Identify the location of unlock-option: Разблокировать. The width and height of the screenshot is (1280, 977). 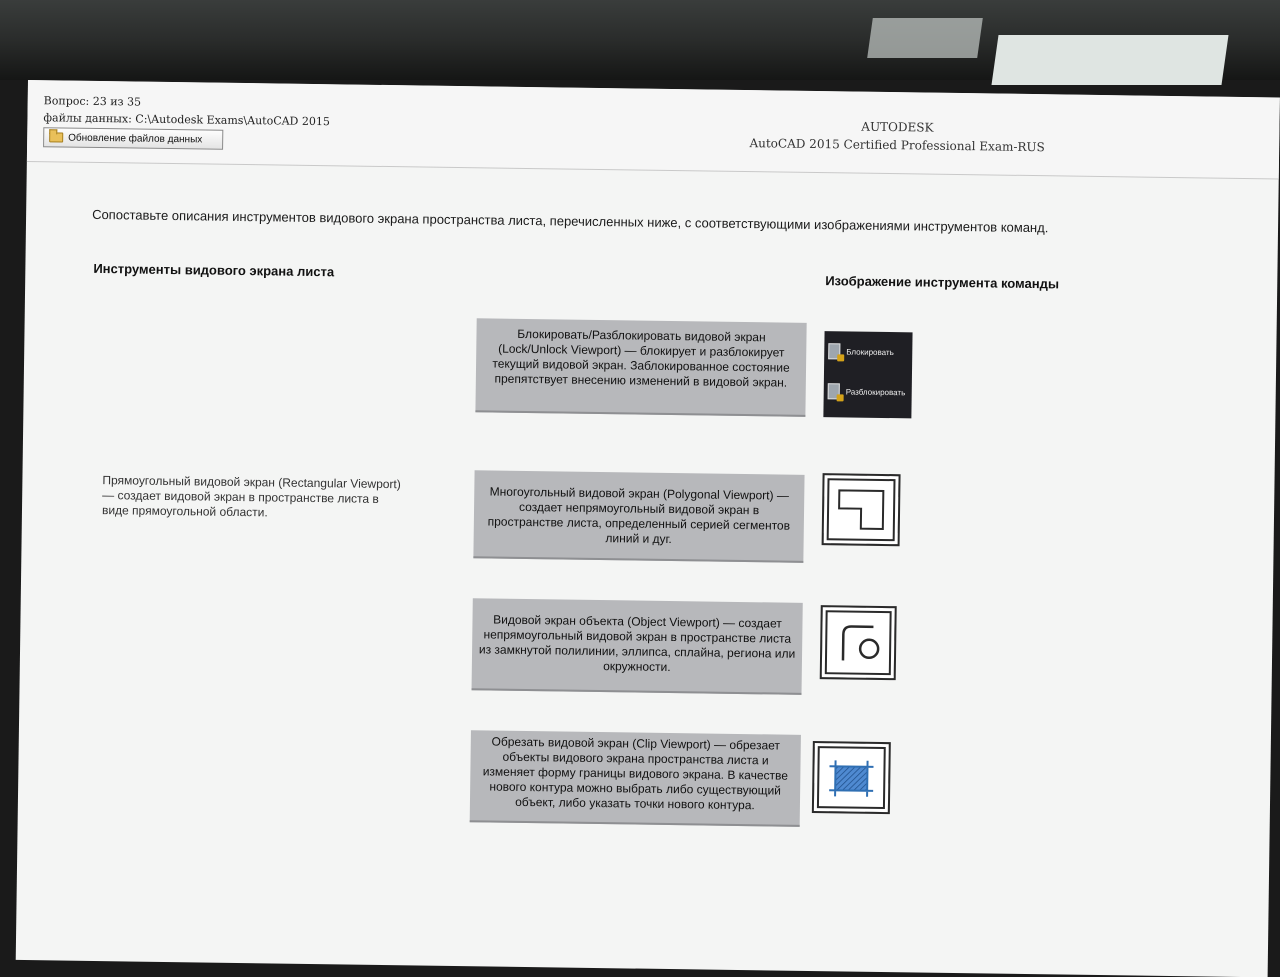
(867, 391).